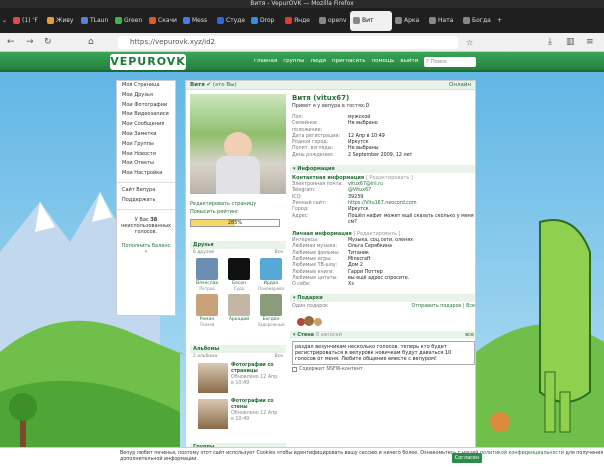 This screenshot has height=467, width=604. What do you see at coordinates (382, 169) in the screenshot?
I see `info-section-header: ▾ Информация` at bounding box center [382, 169].